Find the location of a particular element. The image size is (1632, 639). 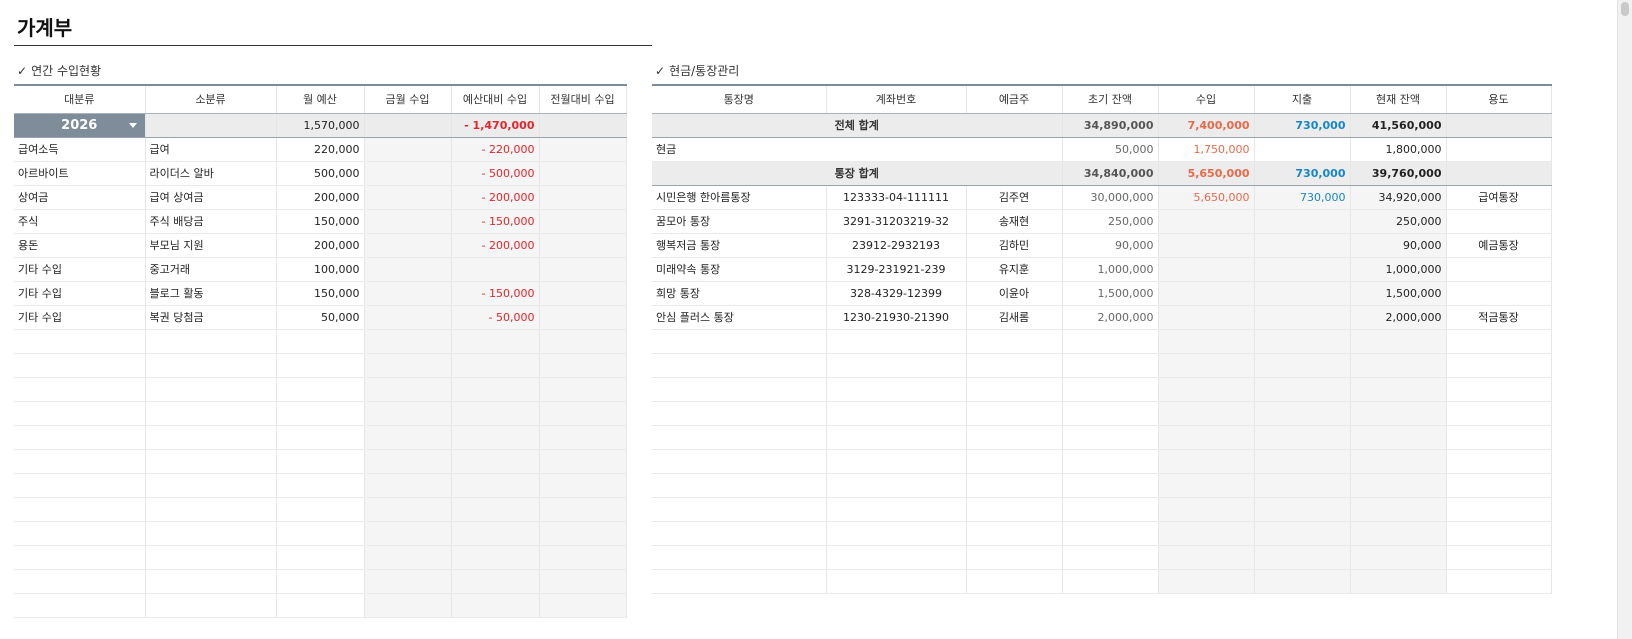

cell-expense: 730,000 is located at coordinates (1302, 197).